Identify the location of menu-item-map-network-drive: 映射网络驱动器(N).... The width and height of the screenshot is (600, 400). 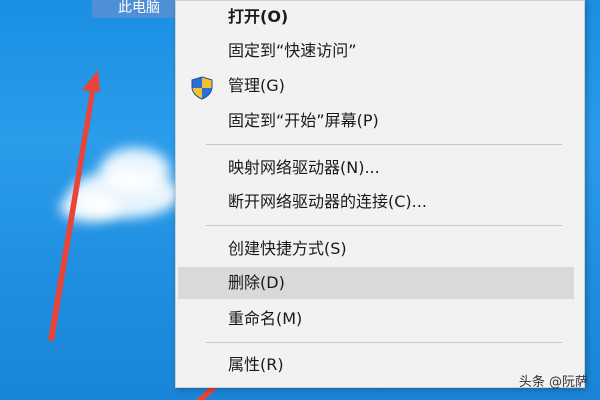
(380, 168).